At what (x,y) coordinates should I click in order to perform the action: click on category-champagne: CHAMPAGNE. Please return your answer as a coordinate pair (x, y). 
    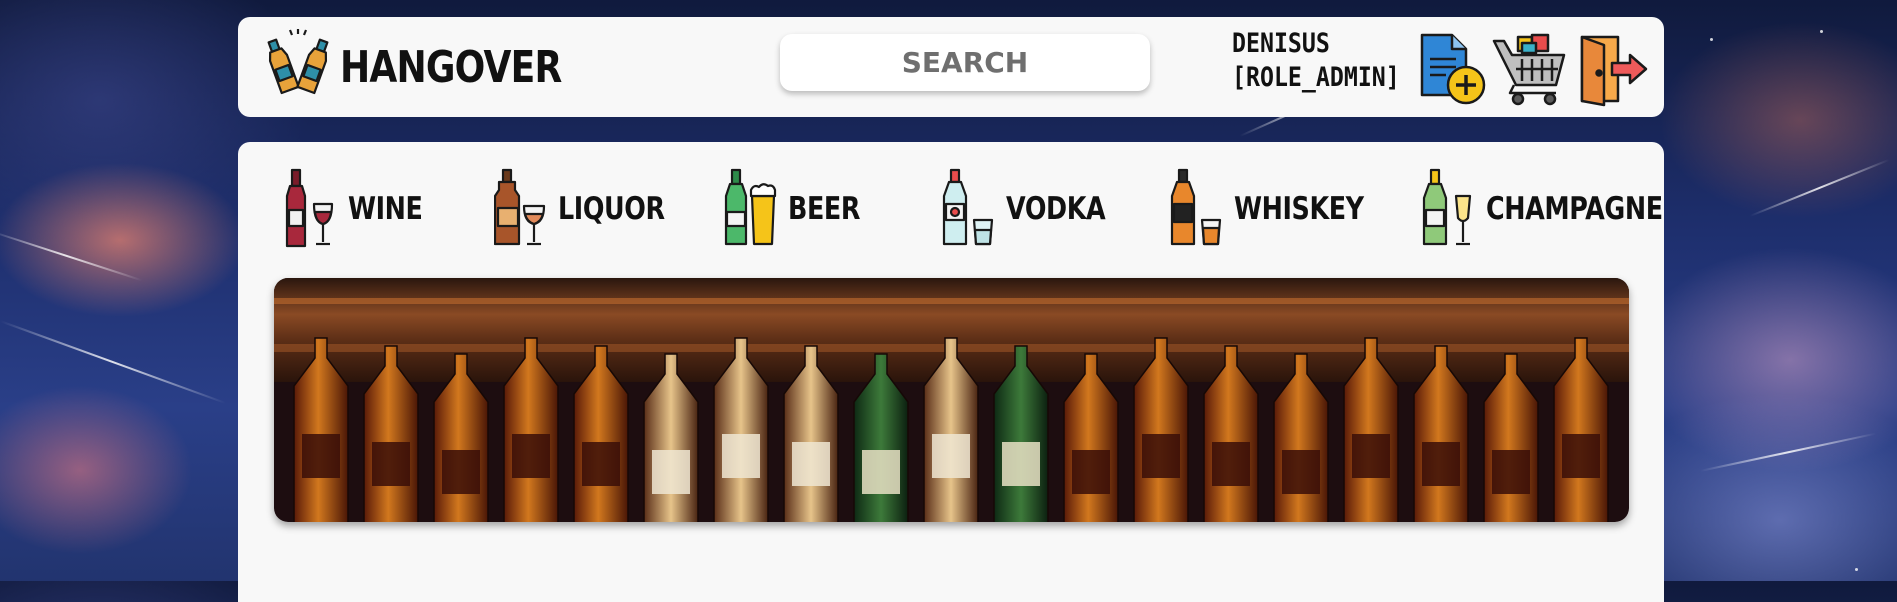
    Looking at the image, I should click on (1561, 209).